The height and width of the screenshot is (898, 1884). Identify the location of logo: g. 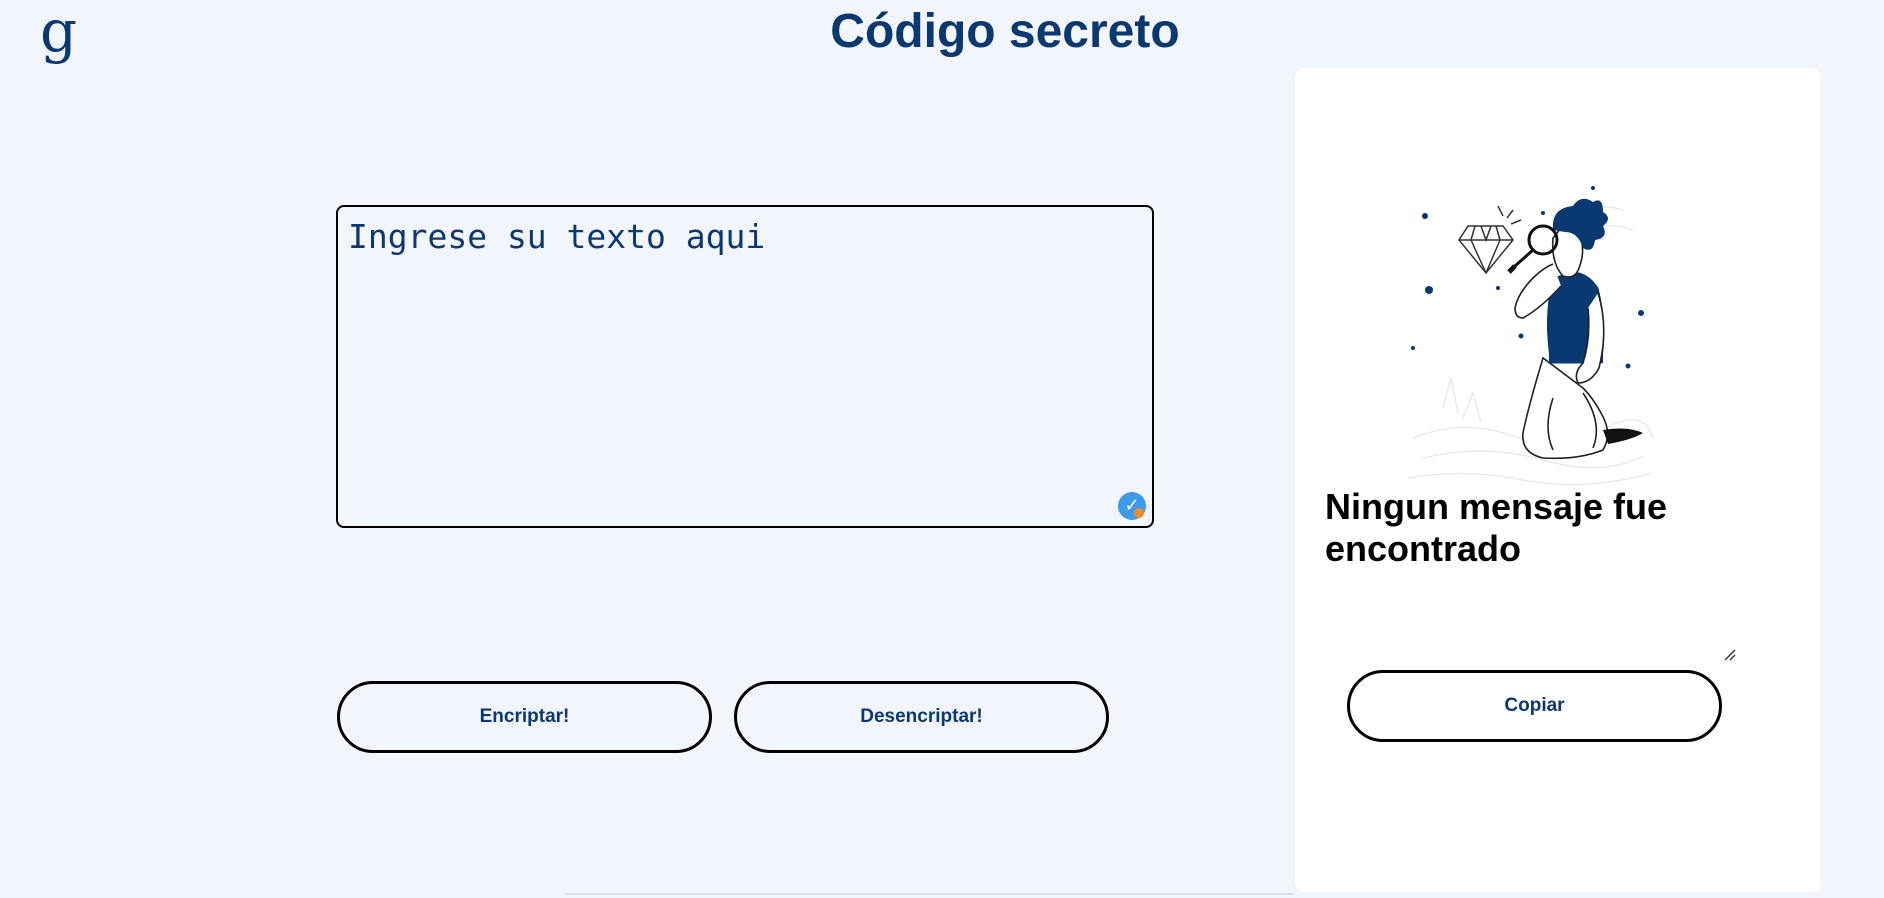
(59, 32).